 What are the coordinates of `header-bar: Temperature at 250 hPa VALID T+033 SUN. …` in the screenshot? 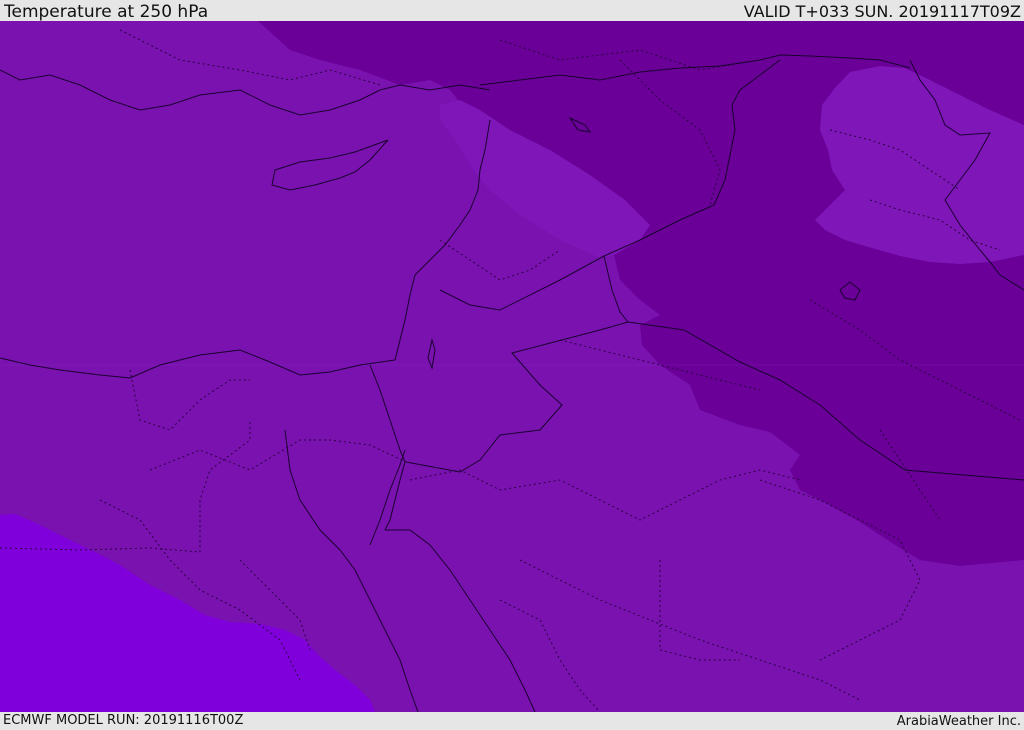 It's located at (512, 11).